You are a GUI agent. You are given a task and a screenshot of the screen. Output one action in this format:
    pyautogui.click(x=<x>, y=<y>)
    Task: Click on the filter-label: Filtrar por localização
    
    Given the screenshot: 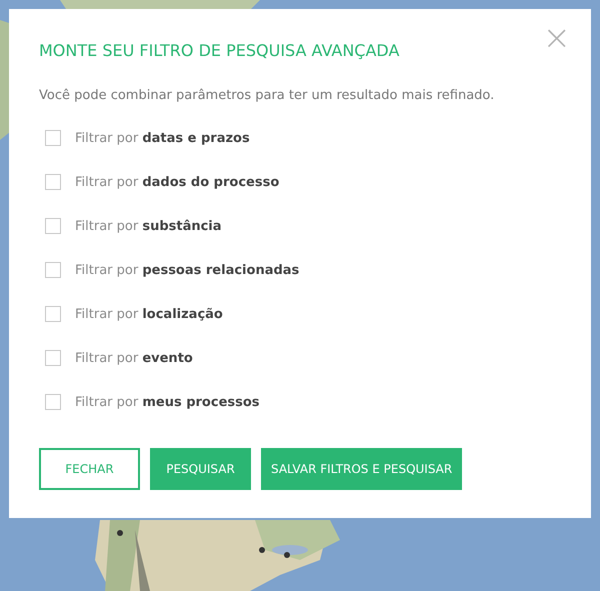 What is the action you would take?
    pyautogui.click(x=149, y=314)
    